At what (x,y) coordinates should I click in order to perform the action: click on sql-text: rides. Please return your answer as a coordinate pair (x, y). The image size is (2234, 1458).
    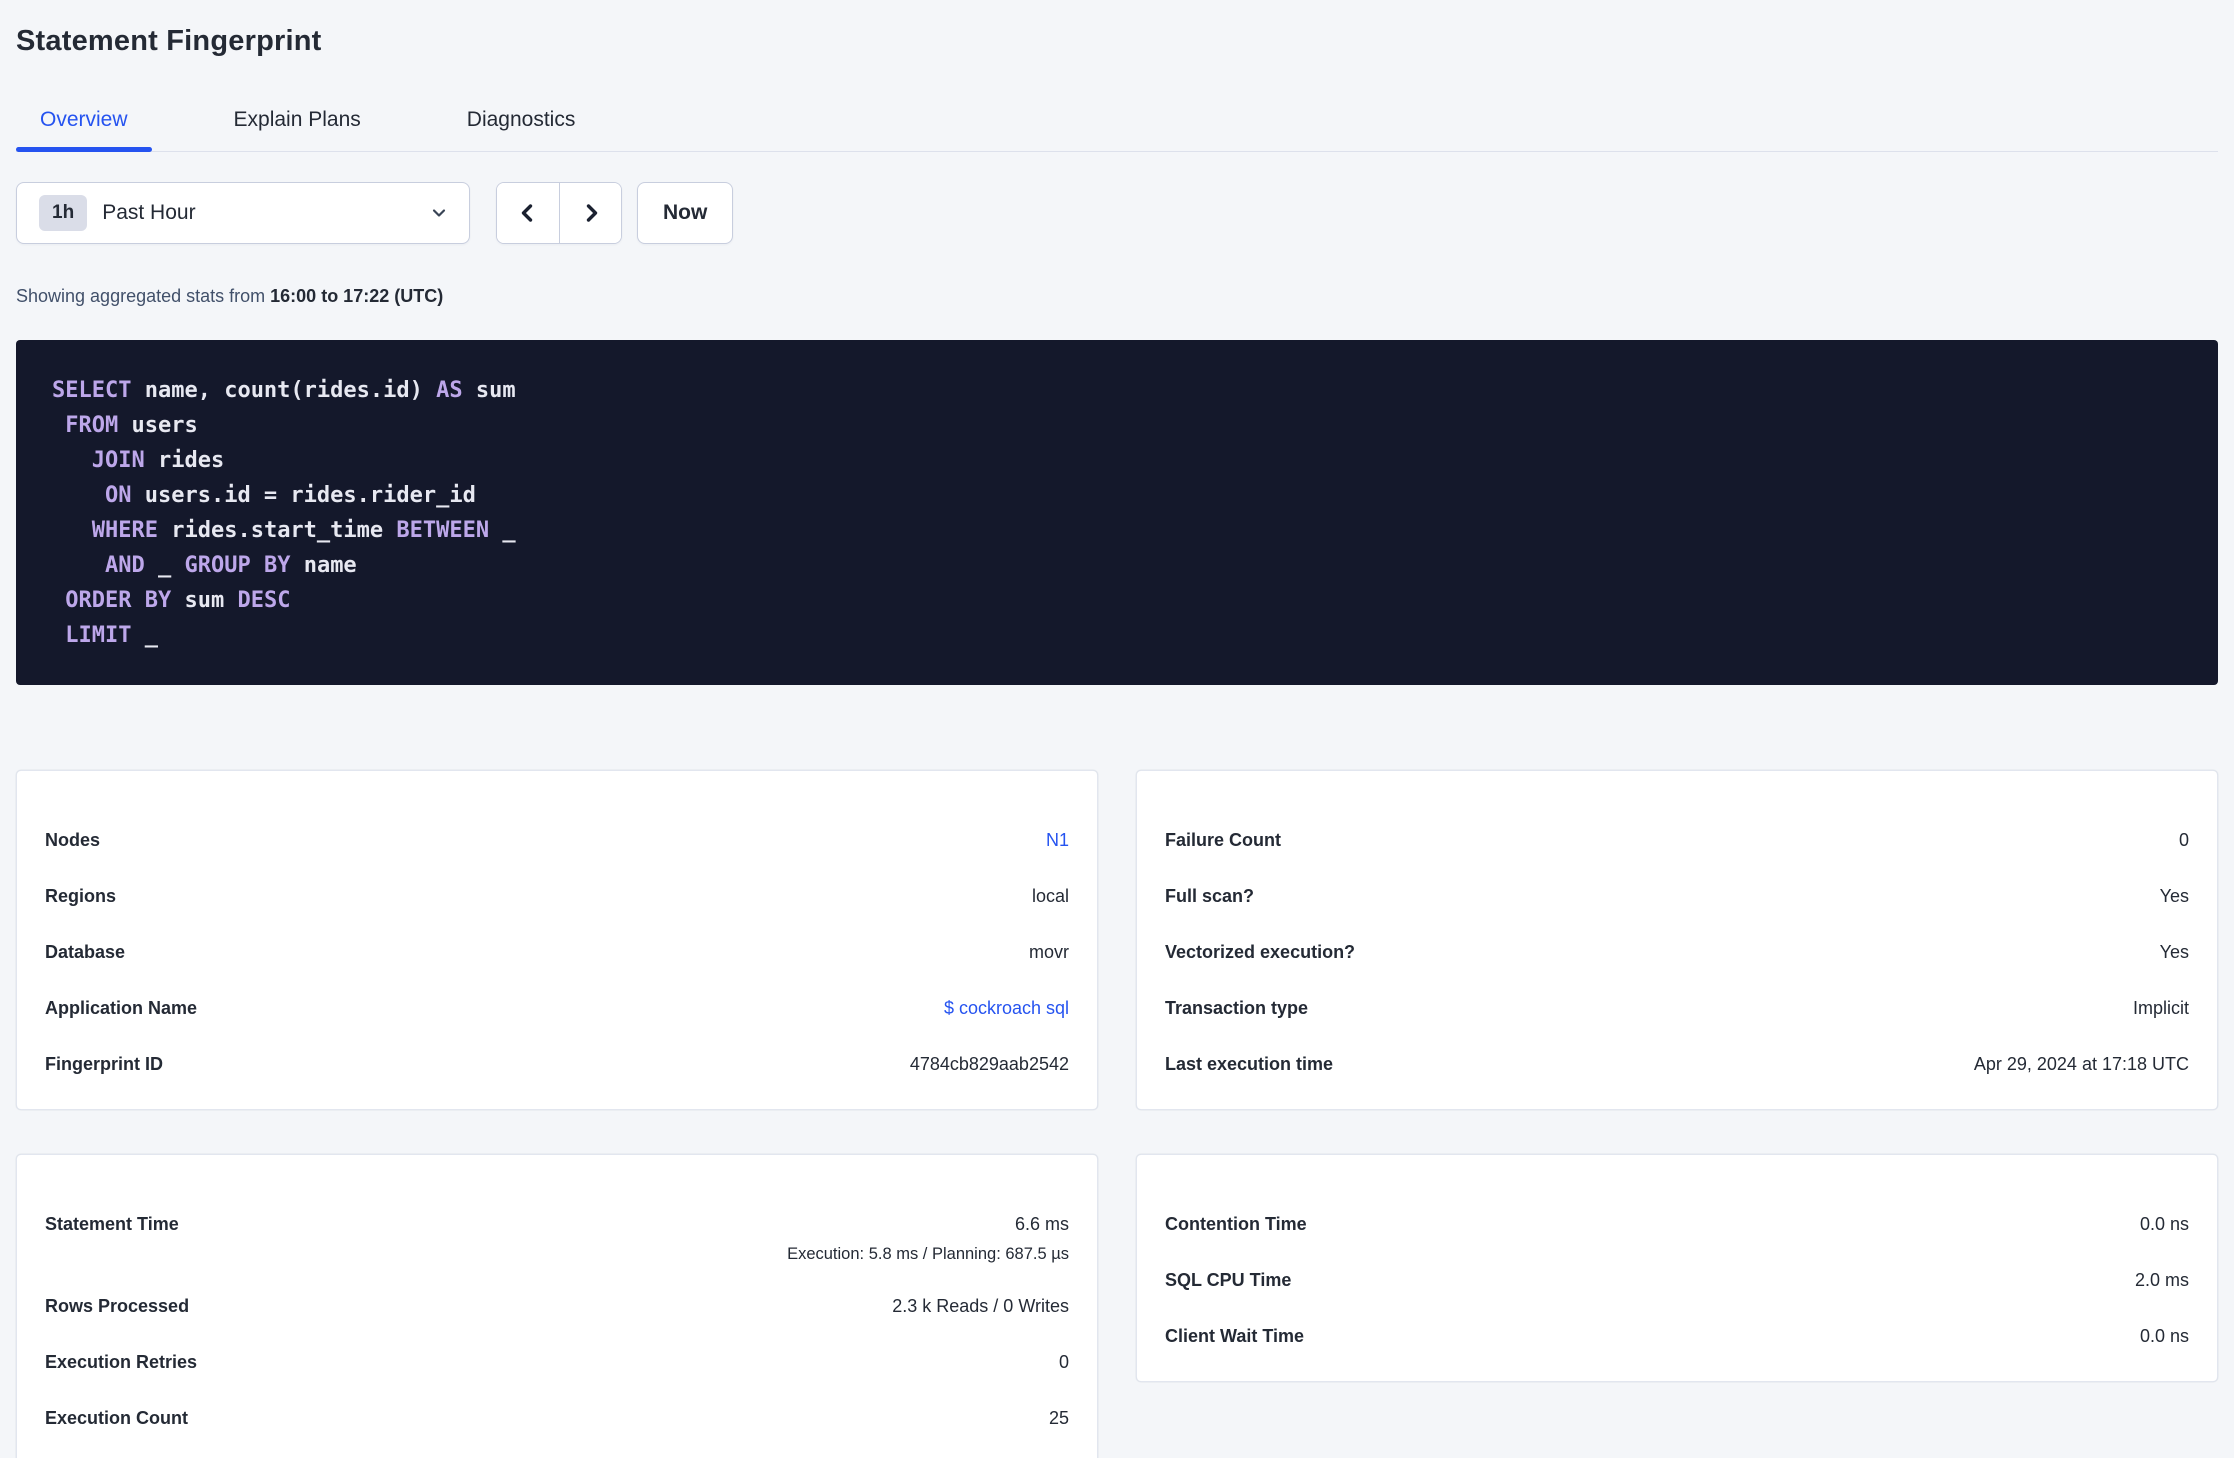
    Looking at the image, I should click on (184, 460).